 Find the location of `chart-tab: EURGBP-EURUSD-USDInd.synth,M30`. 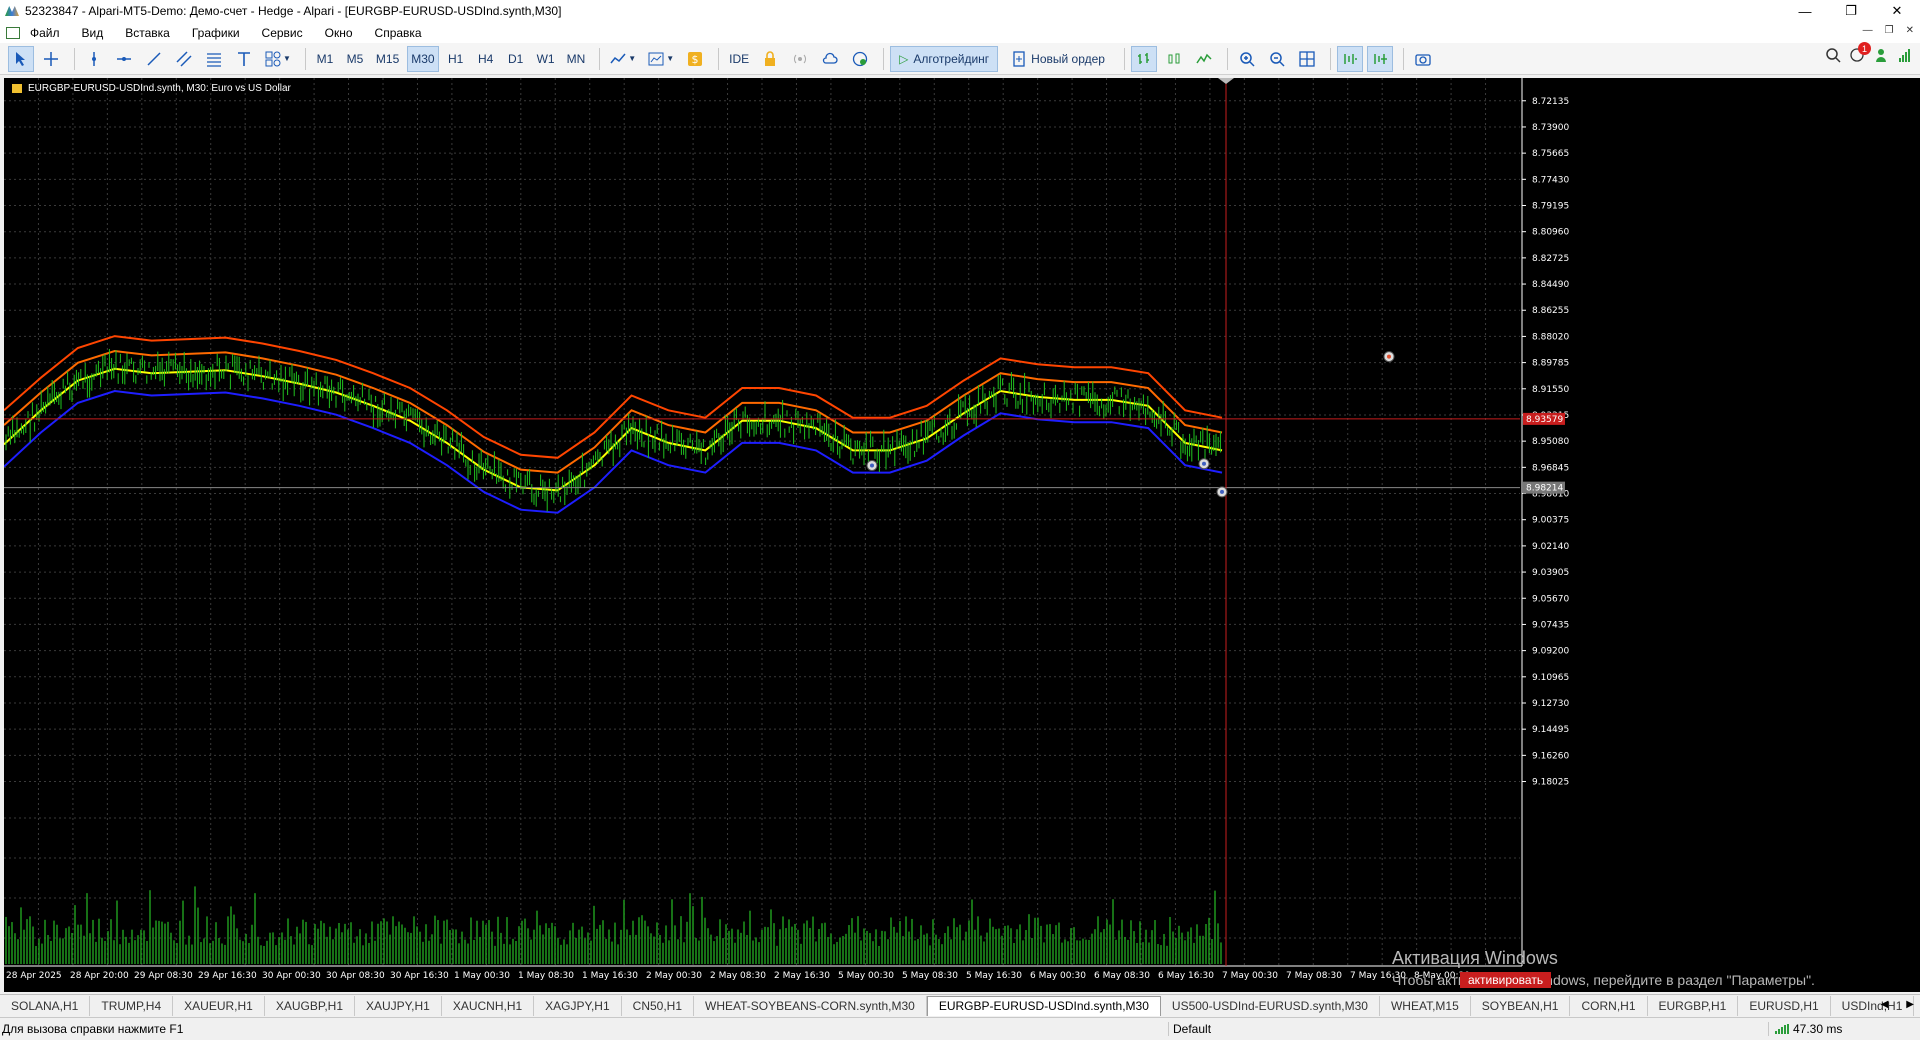

chart-tab: EURGBP-EURUSD-USDInd.synth,M30 is located at coordinates (1043, 1005).